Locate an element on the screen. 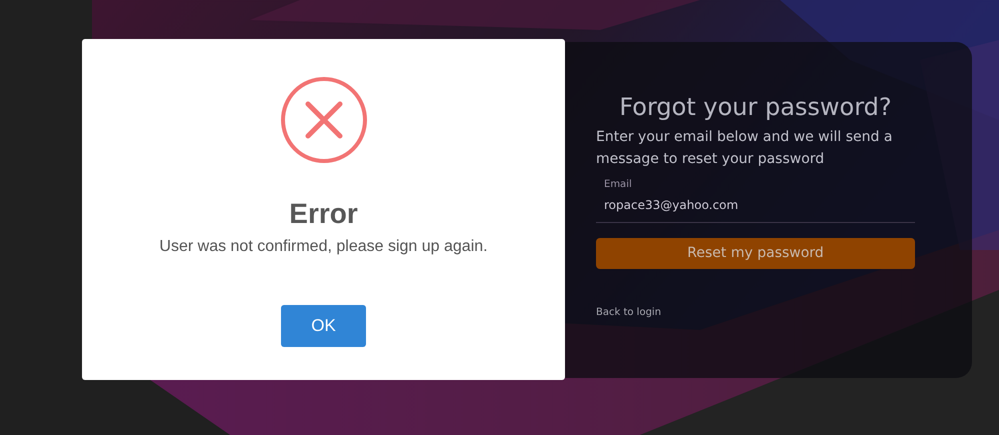  error-icon is located at coordinates (323, 120).